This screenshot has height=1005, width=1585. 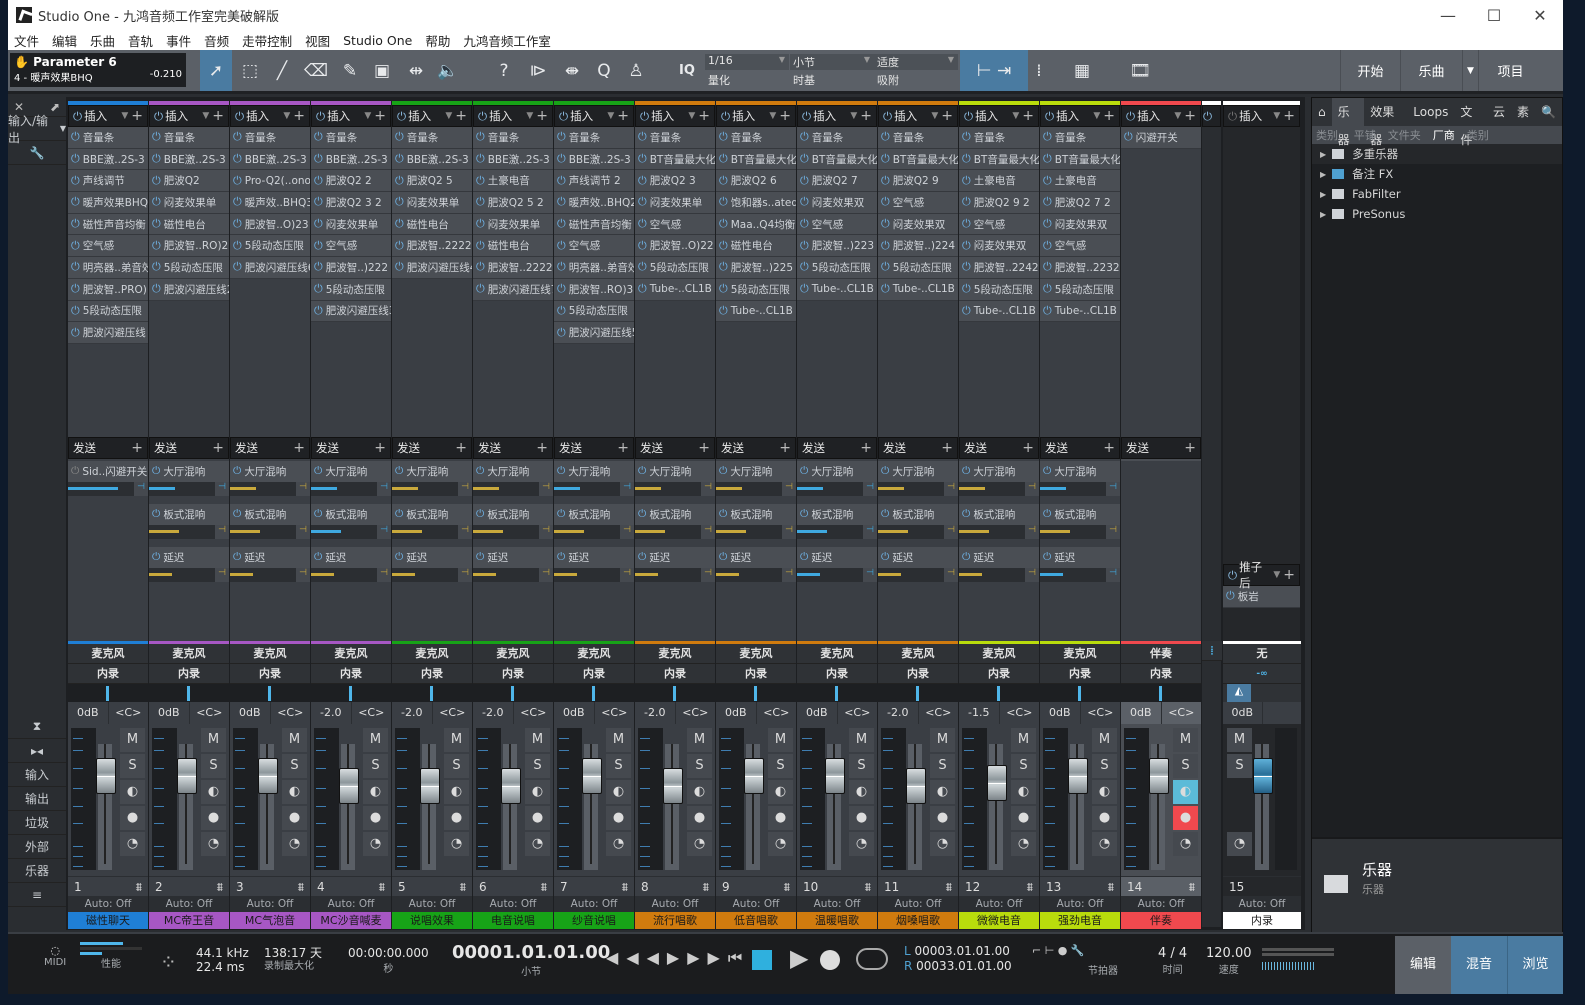 I want to click on insert-slot: ⏻ BBE激..2S-3, so click(x=594, y=159).